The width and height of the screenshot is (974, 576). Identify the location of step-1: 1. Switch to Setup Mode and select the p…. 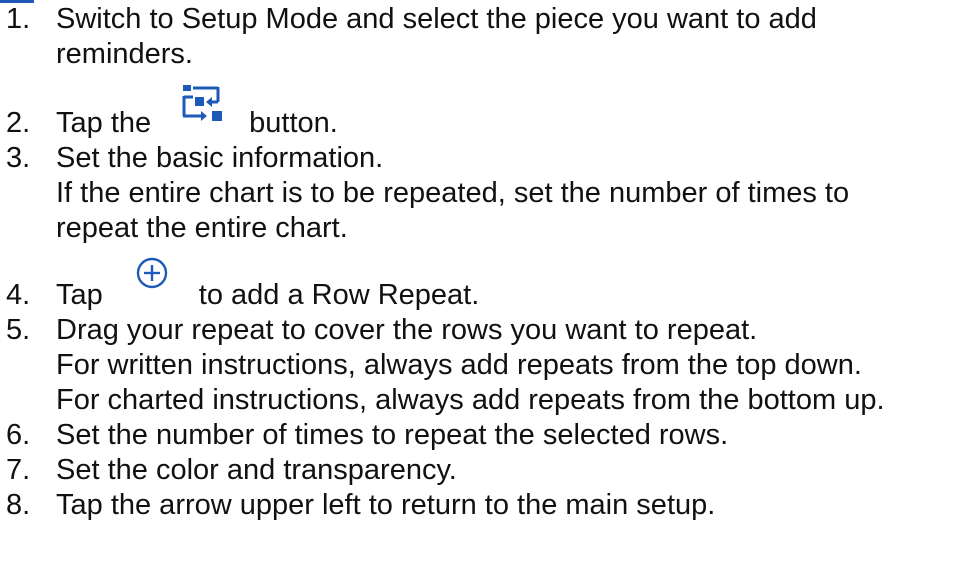
(487, 37).